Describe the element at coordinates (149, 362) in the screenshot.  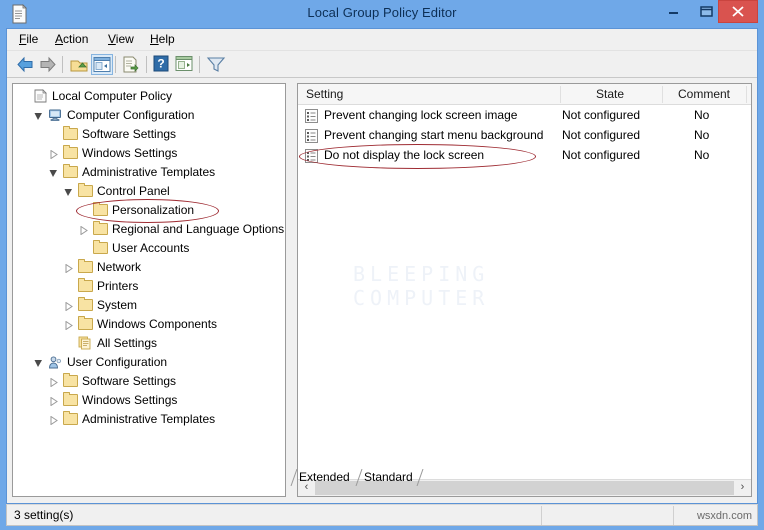
I see `tree-item-user-configuration: User Configuration` at that location.